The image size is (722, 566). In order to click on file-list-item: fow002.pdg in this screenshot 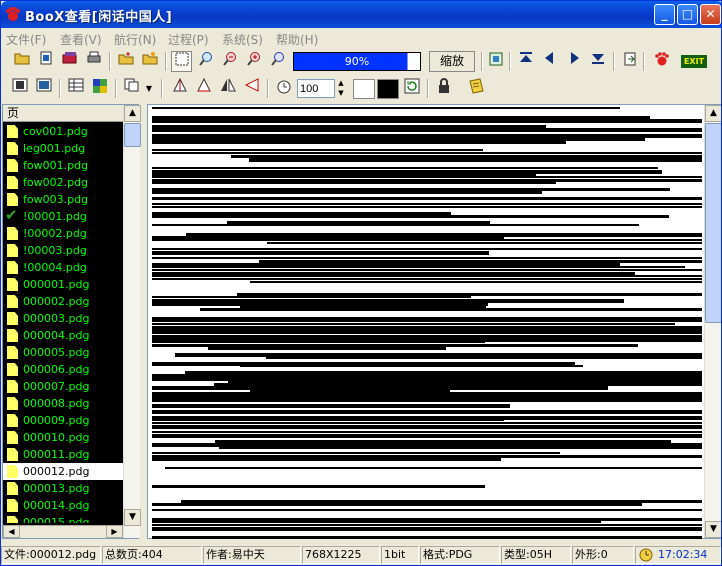, I will do `click(63, 182)`.